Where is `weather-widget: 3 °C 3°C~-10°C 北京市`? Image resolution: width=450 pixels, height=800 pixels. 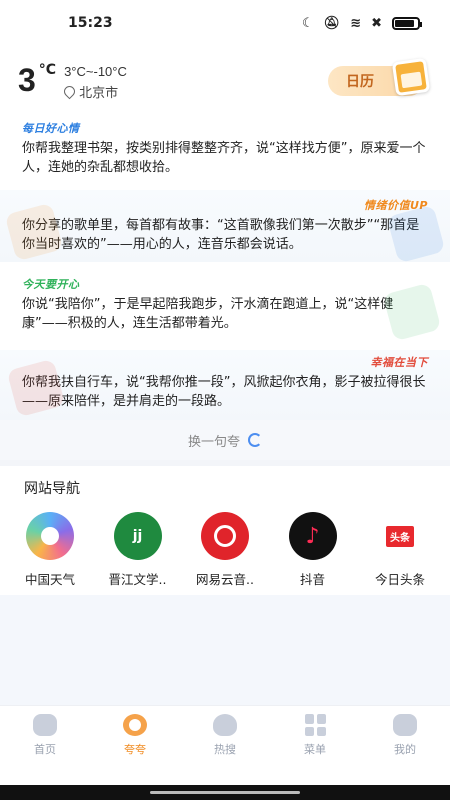 weather-widget: 3 °C 3°C~-10°C 北京市 is located at coordinates (72, 83).